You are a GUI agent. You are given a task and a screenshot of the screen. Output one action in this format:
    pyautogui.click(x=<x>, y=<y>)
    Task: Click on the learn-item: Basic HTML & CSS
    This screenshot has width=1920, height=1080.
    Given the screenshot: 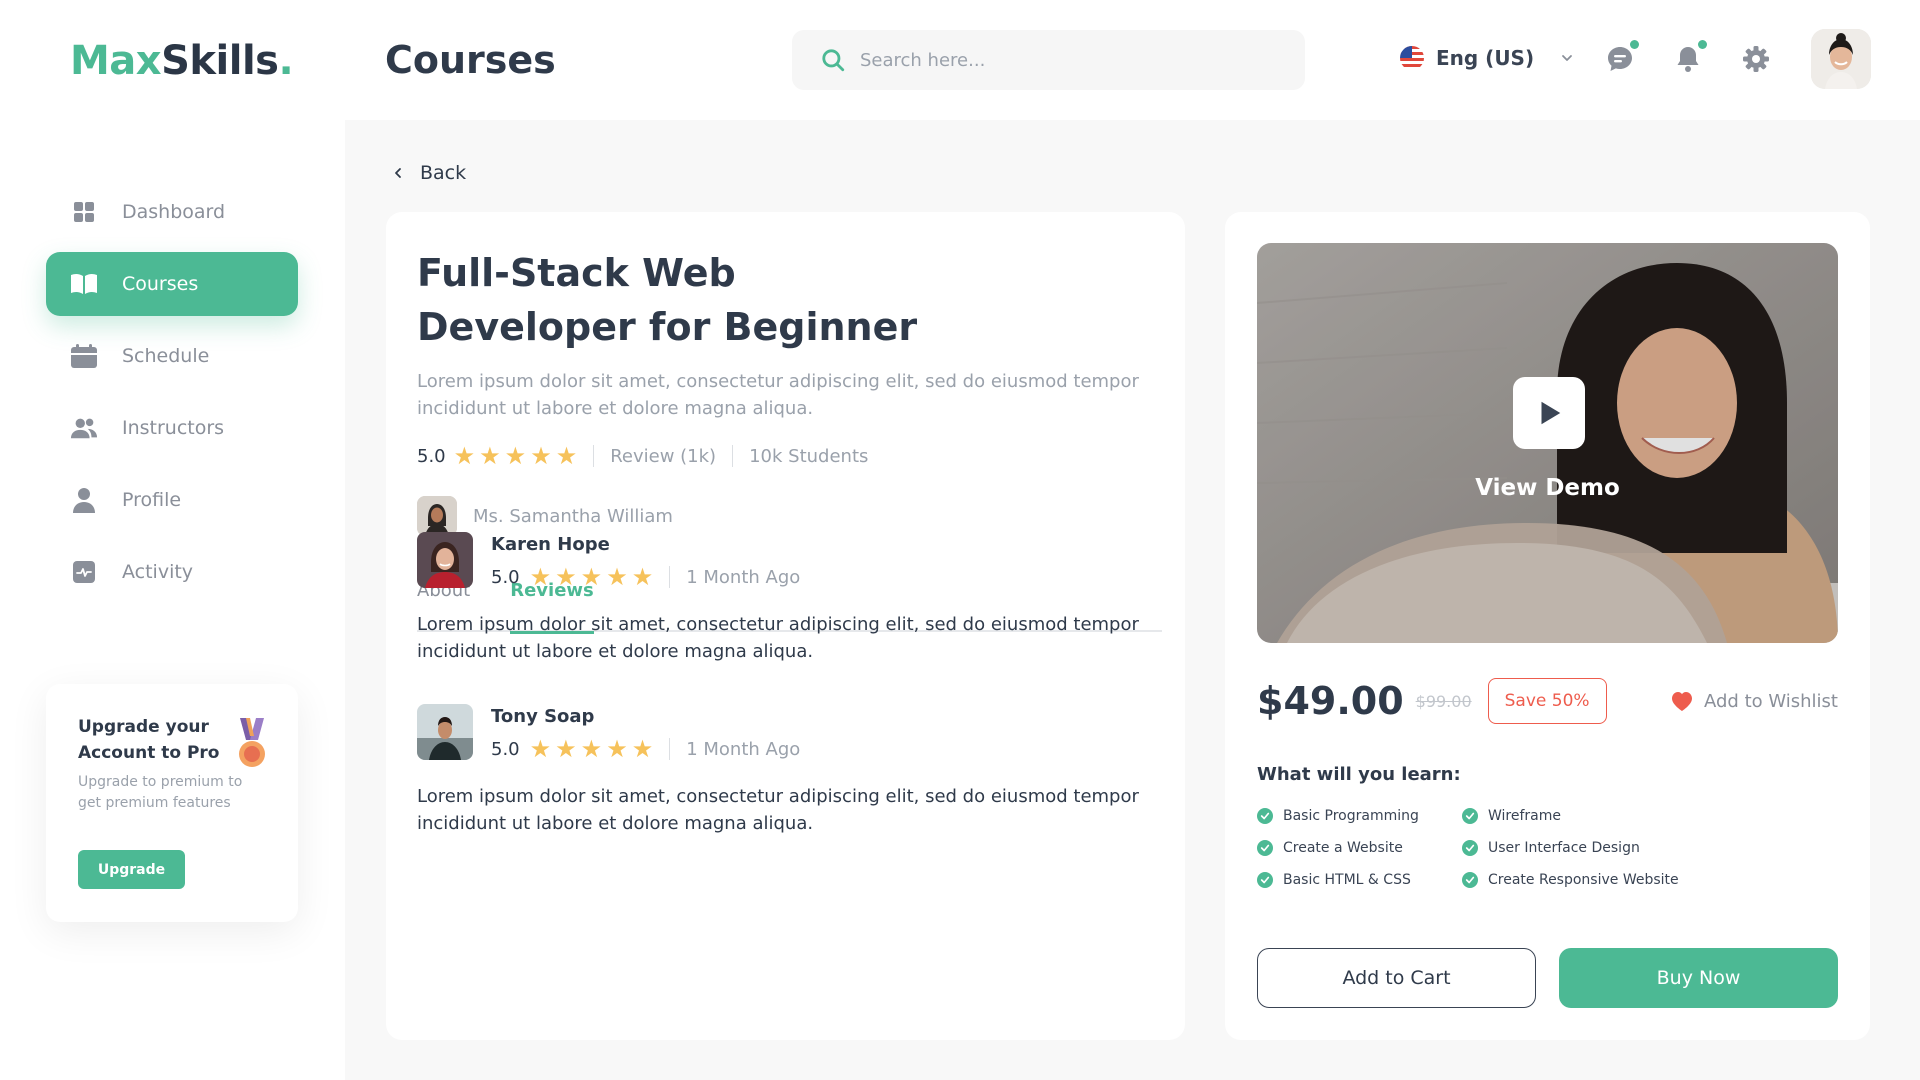 What is the action you would take?
    pyautogui.click(x=1359, y=880)
    